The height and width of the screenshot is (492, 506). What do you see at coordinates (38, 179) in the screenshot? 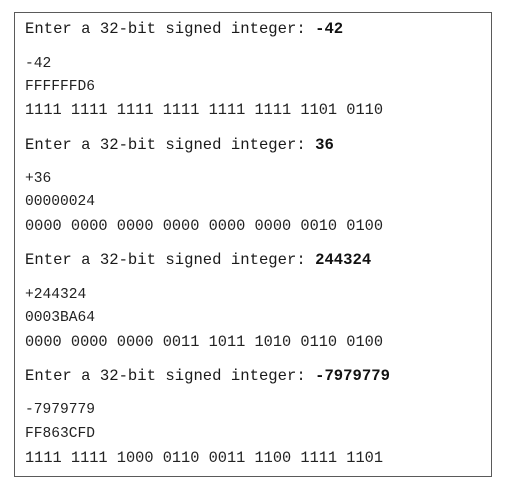
I see `decimal-output: +36` at bounding box center [38, 179].